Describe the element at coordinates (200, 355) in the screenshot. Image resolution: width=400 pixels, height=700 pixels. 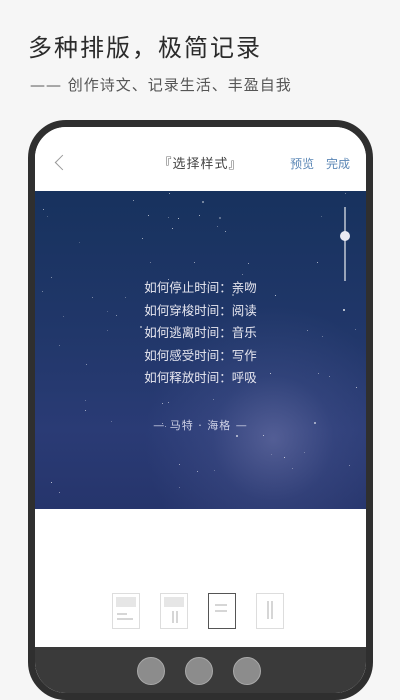
I see `poem-line: 如何感受时间：写作` at that location.